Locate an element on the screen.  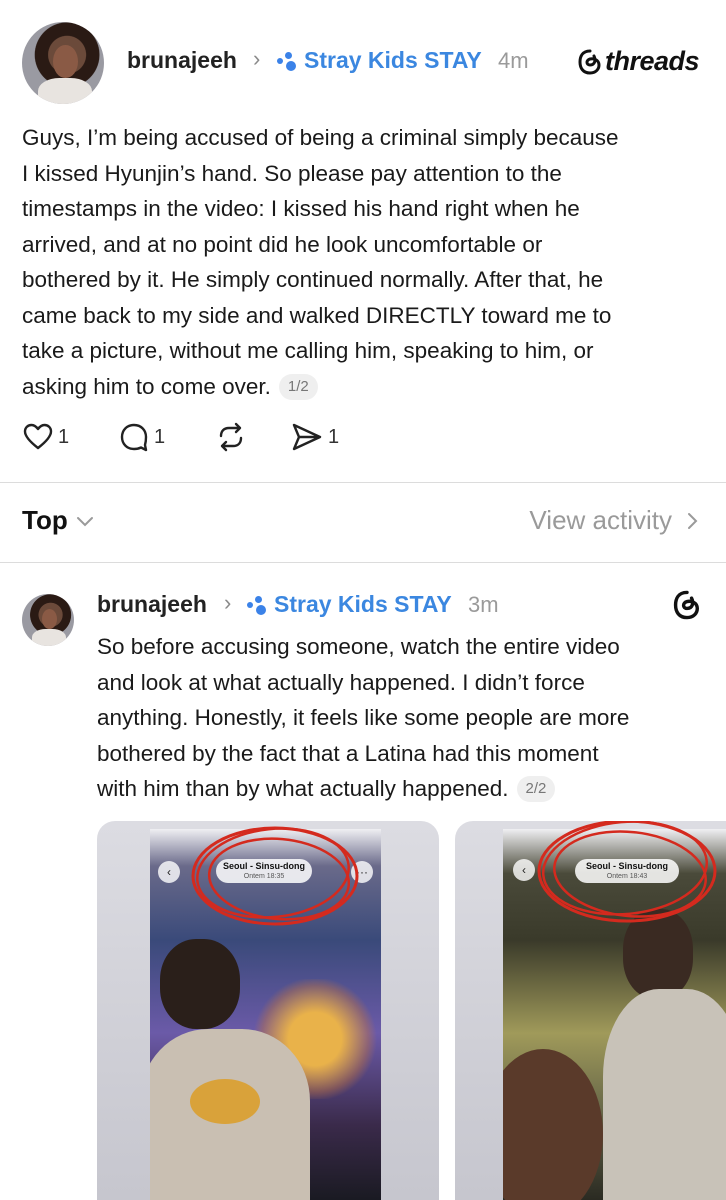
sort-label: Top is located at coordinates (45, 520).